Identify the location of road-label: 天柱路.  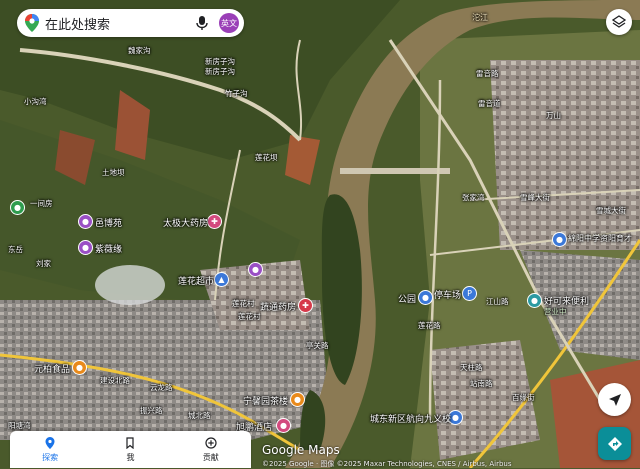
(471, 367).